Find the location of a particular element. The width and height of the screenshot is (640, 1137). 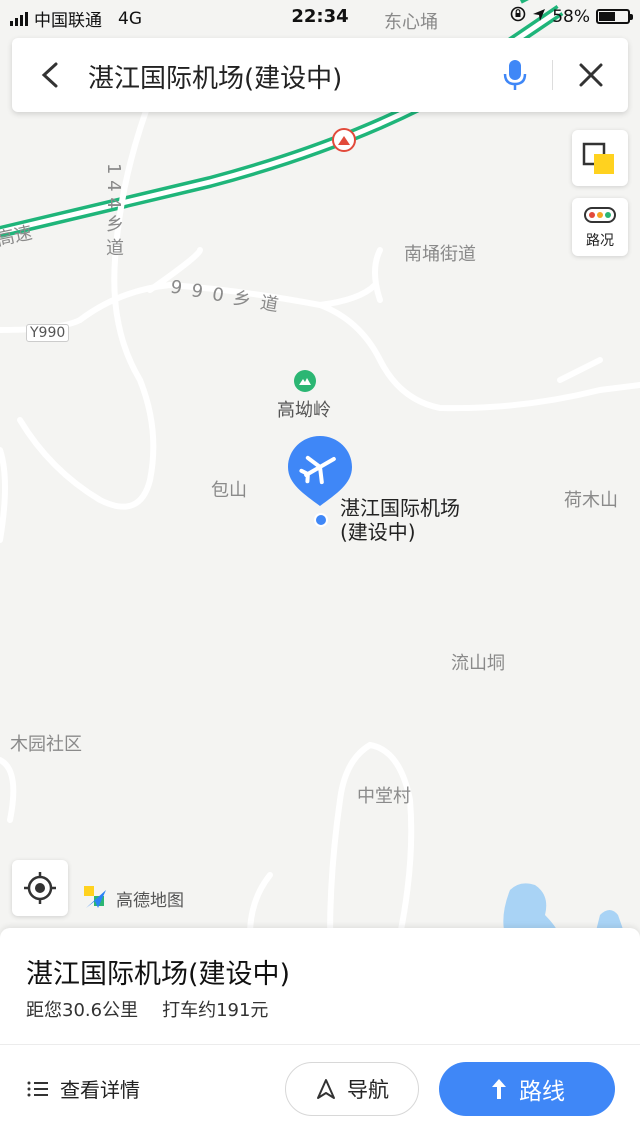

map-label-muyuan: 木园社区 is located at coordinates (46, 744).